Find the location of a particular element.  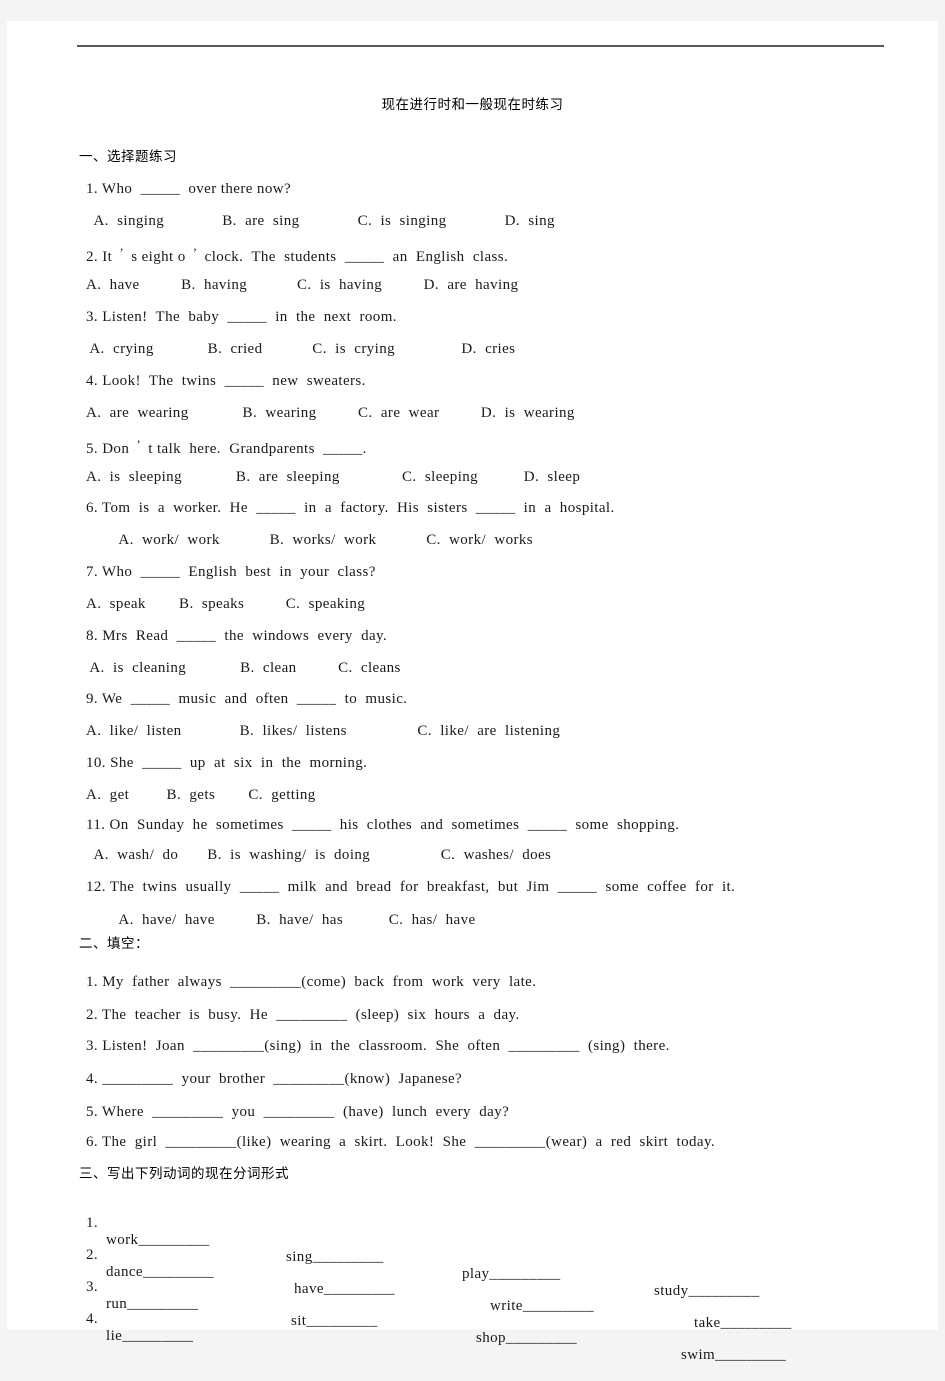

section-heading-1: 一、选择题练习 is located at coordinates (128, 157).